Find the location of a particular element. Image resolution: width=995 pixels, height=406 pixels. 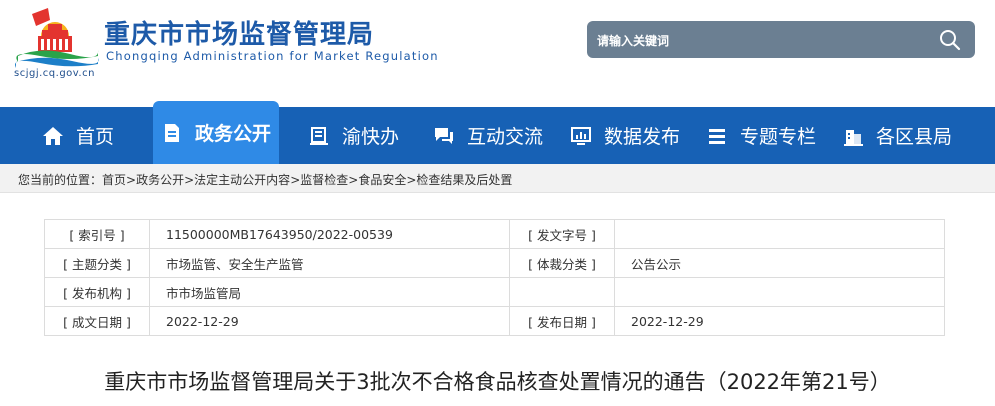

index-value: 11500000MB17643950/2022-00539 is located at coordinates (329, 234).